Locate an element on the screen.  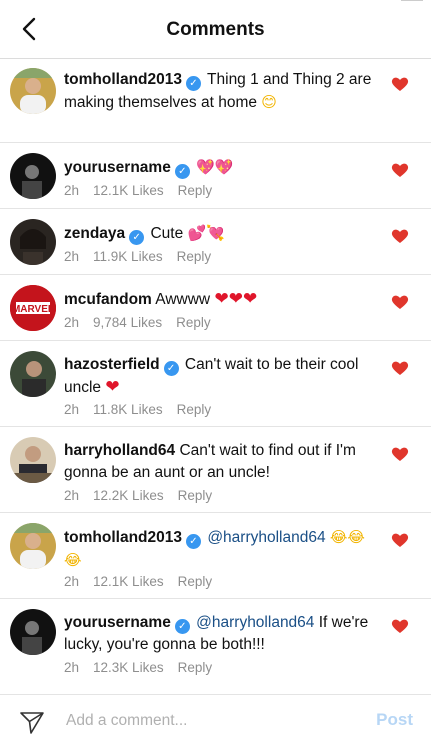
username: harryholland64 is located at coordinates (119, 450).